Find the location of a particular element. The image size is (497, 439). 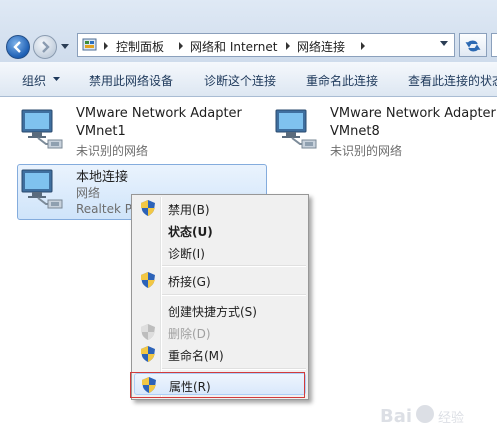

view-status-button: 查看此连接的状态 is located at coordinates (452, 80).